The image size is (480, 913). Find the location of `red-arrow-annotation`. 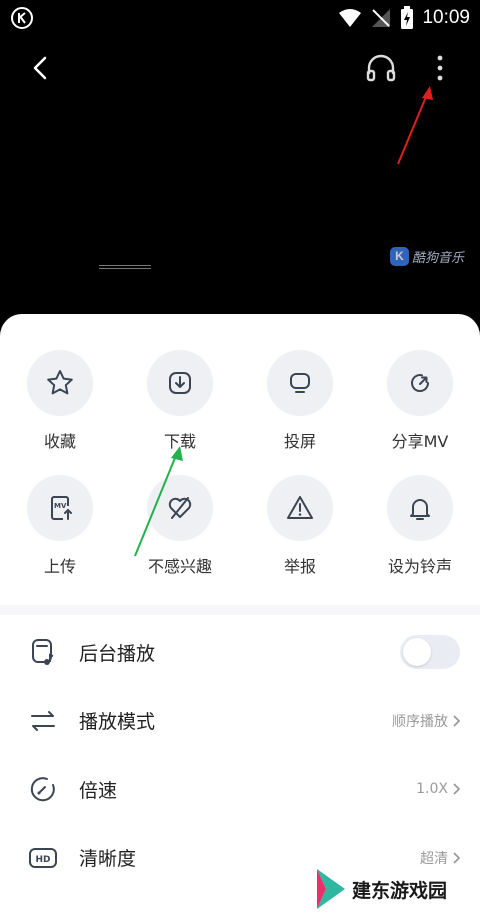

red-arrow-annotation is located at coordinates (413, 128).